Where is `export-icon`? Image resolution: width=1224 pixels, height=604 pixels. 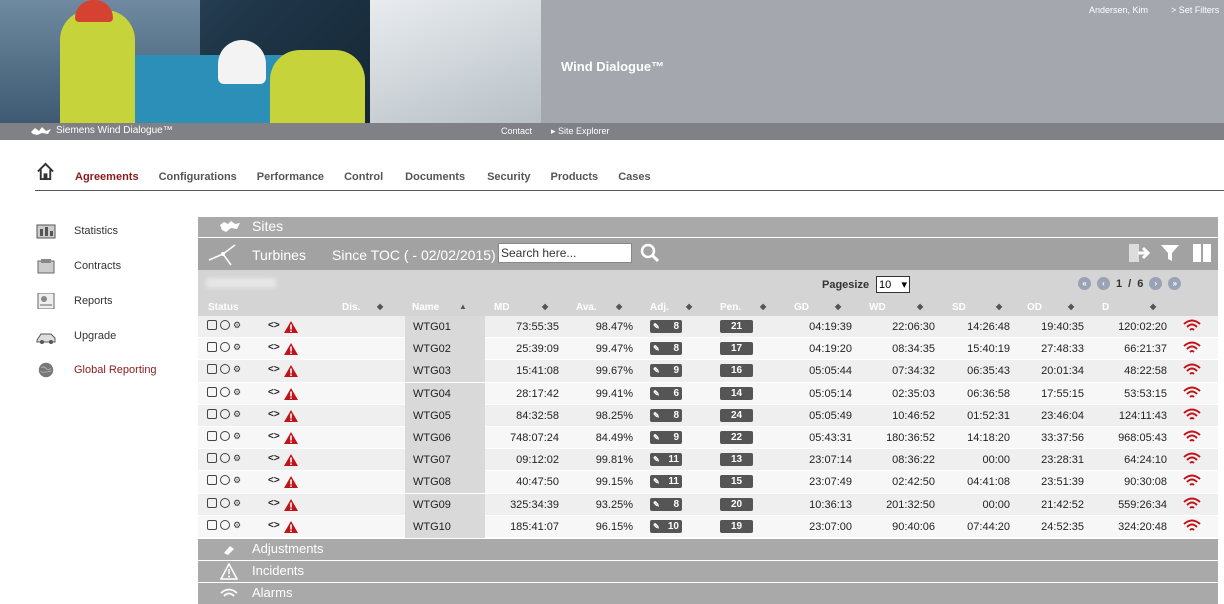
export-icon is located at coordinates (1139, 253).